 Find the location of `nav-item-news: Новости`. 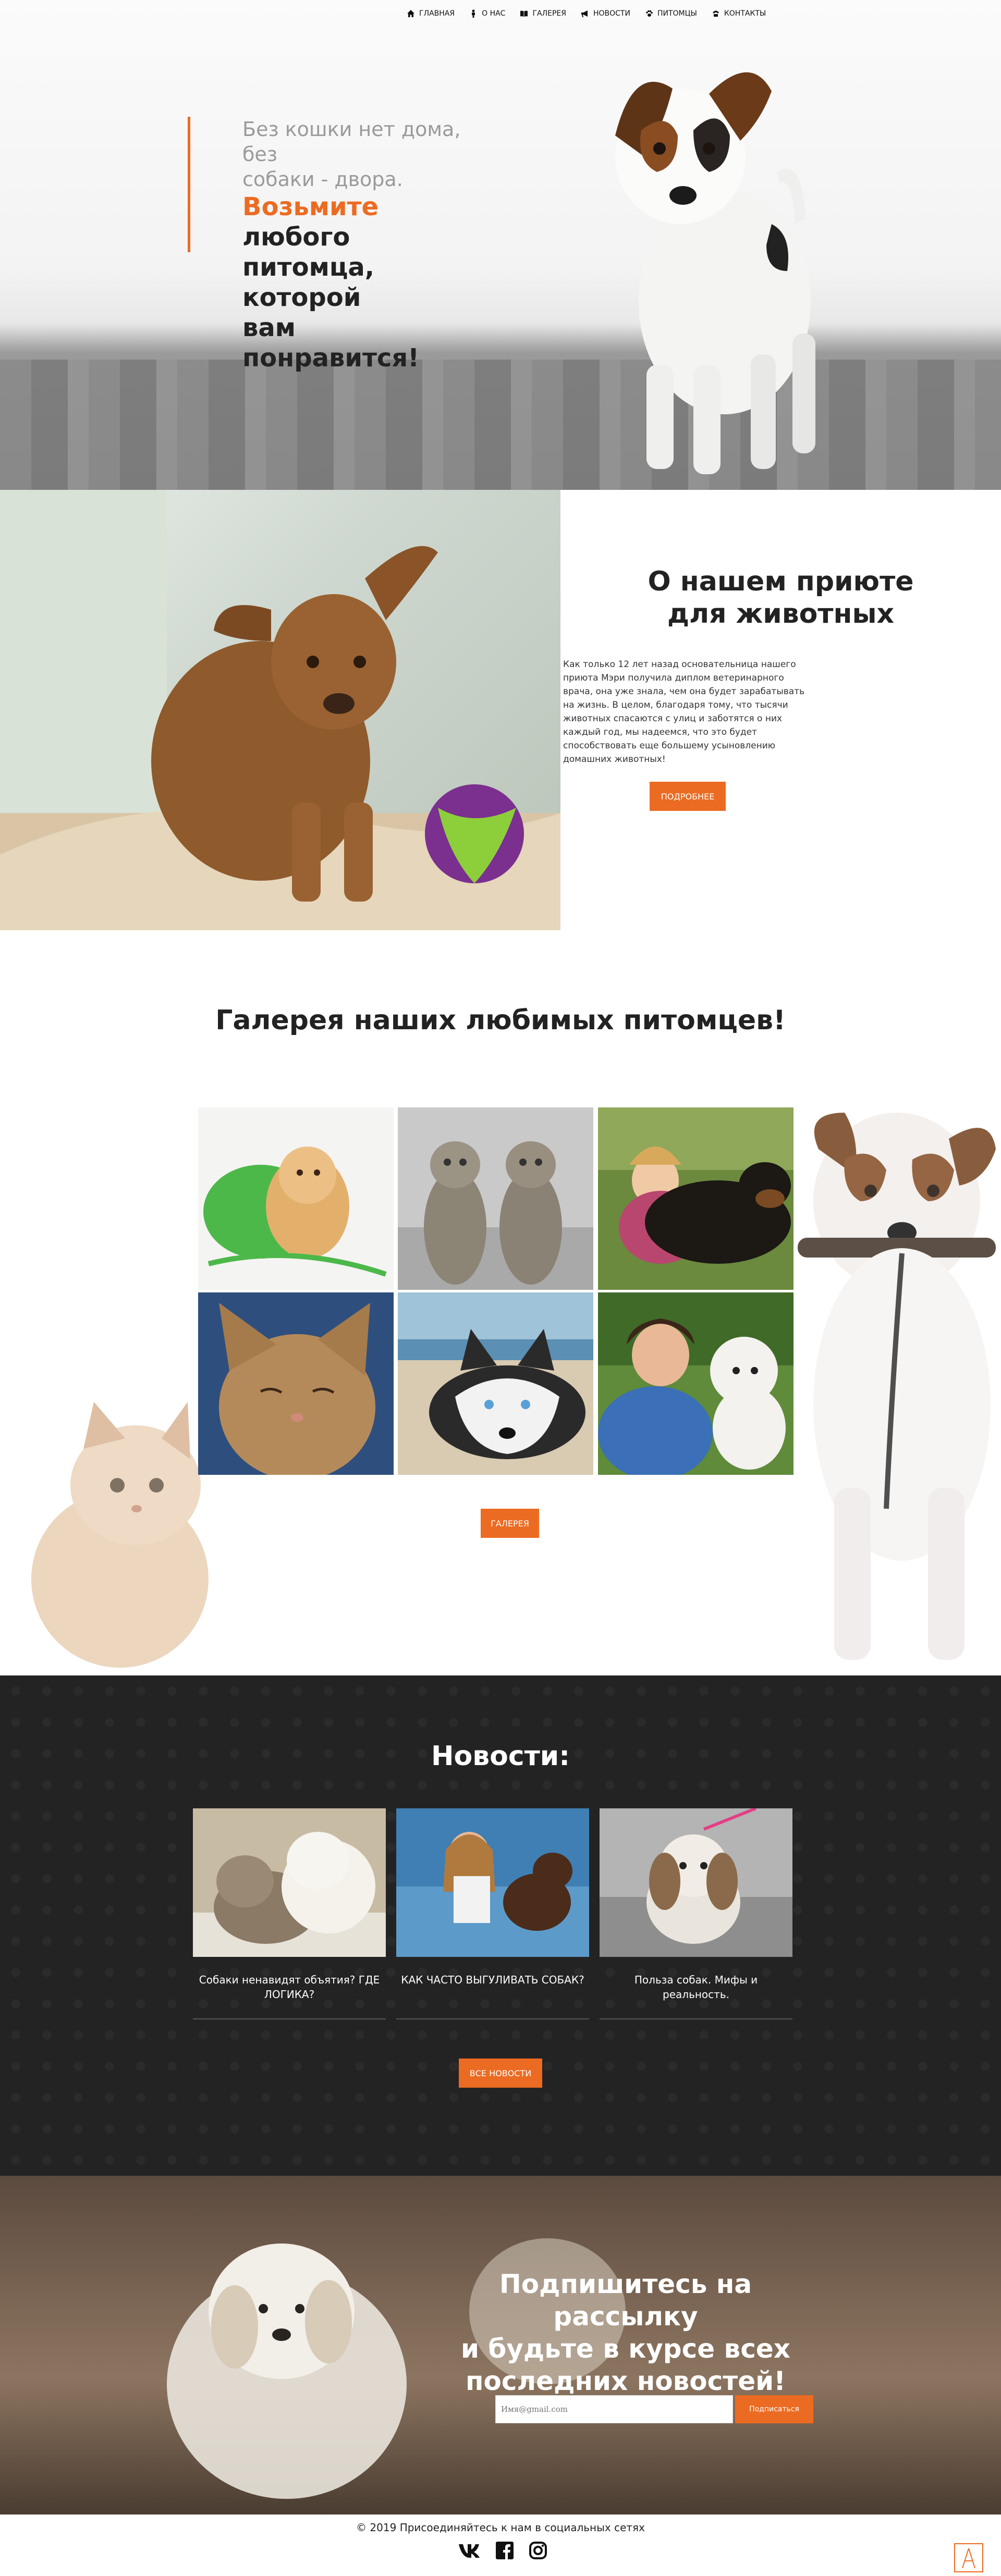

nav-item-news: Новости is located at coordinates (605, 13).